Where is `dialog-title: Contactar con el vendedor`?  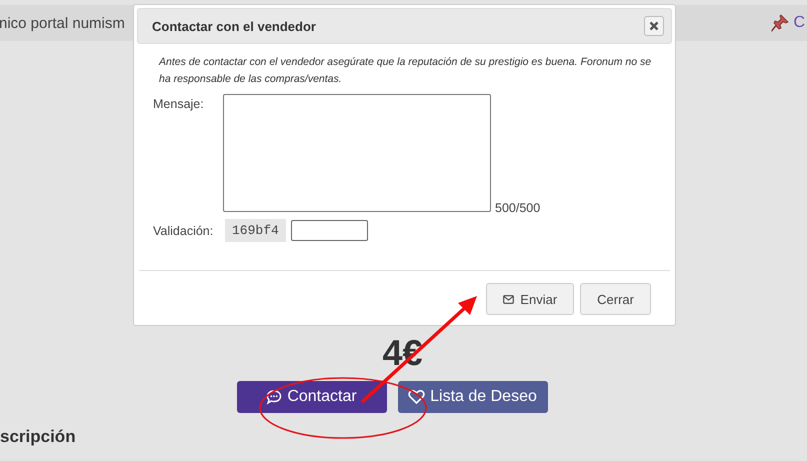
dialog-title: Contactar con el vendedor is located at coordinates (234, 26).